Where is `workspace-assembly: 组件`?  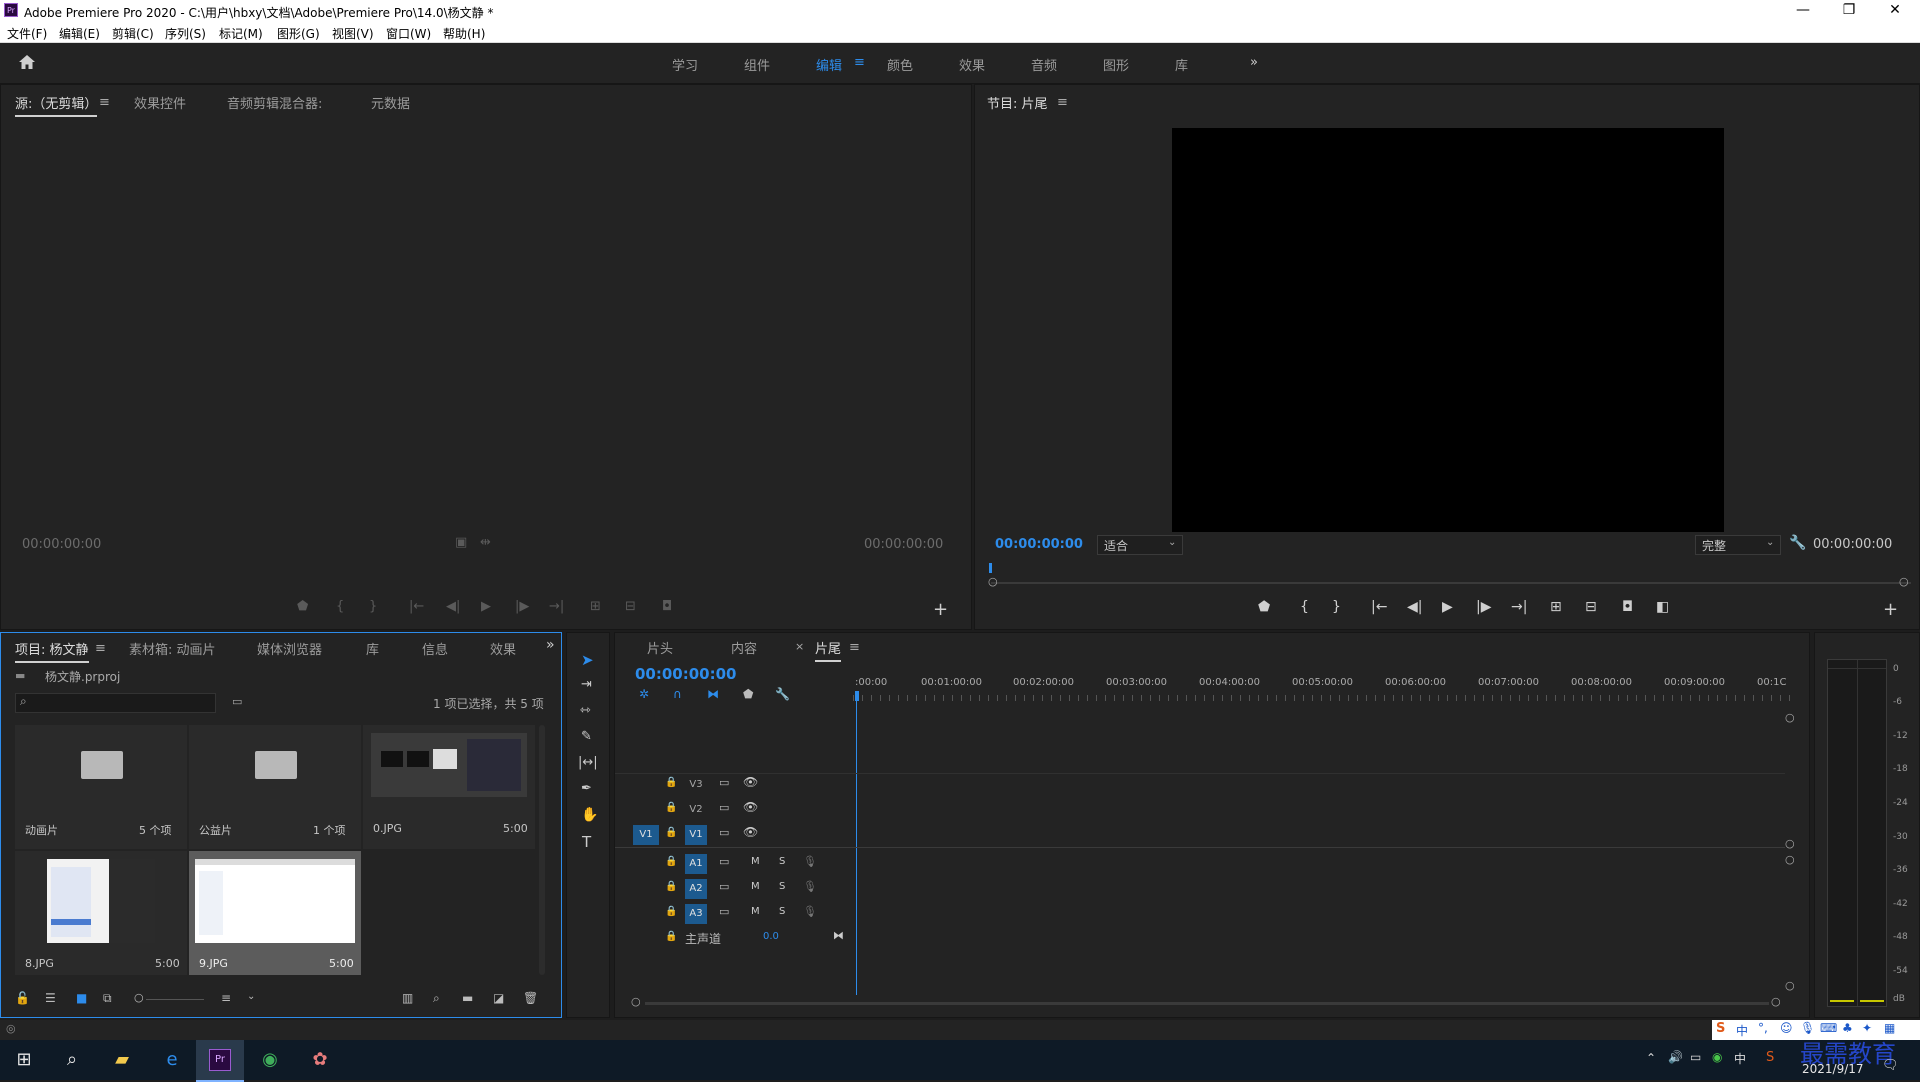
workspace-assembly: 组件 is located at coordinates (757, 64).